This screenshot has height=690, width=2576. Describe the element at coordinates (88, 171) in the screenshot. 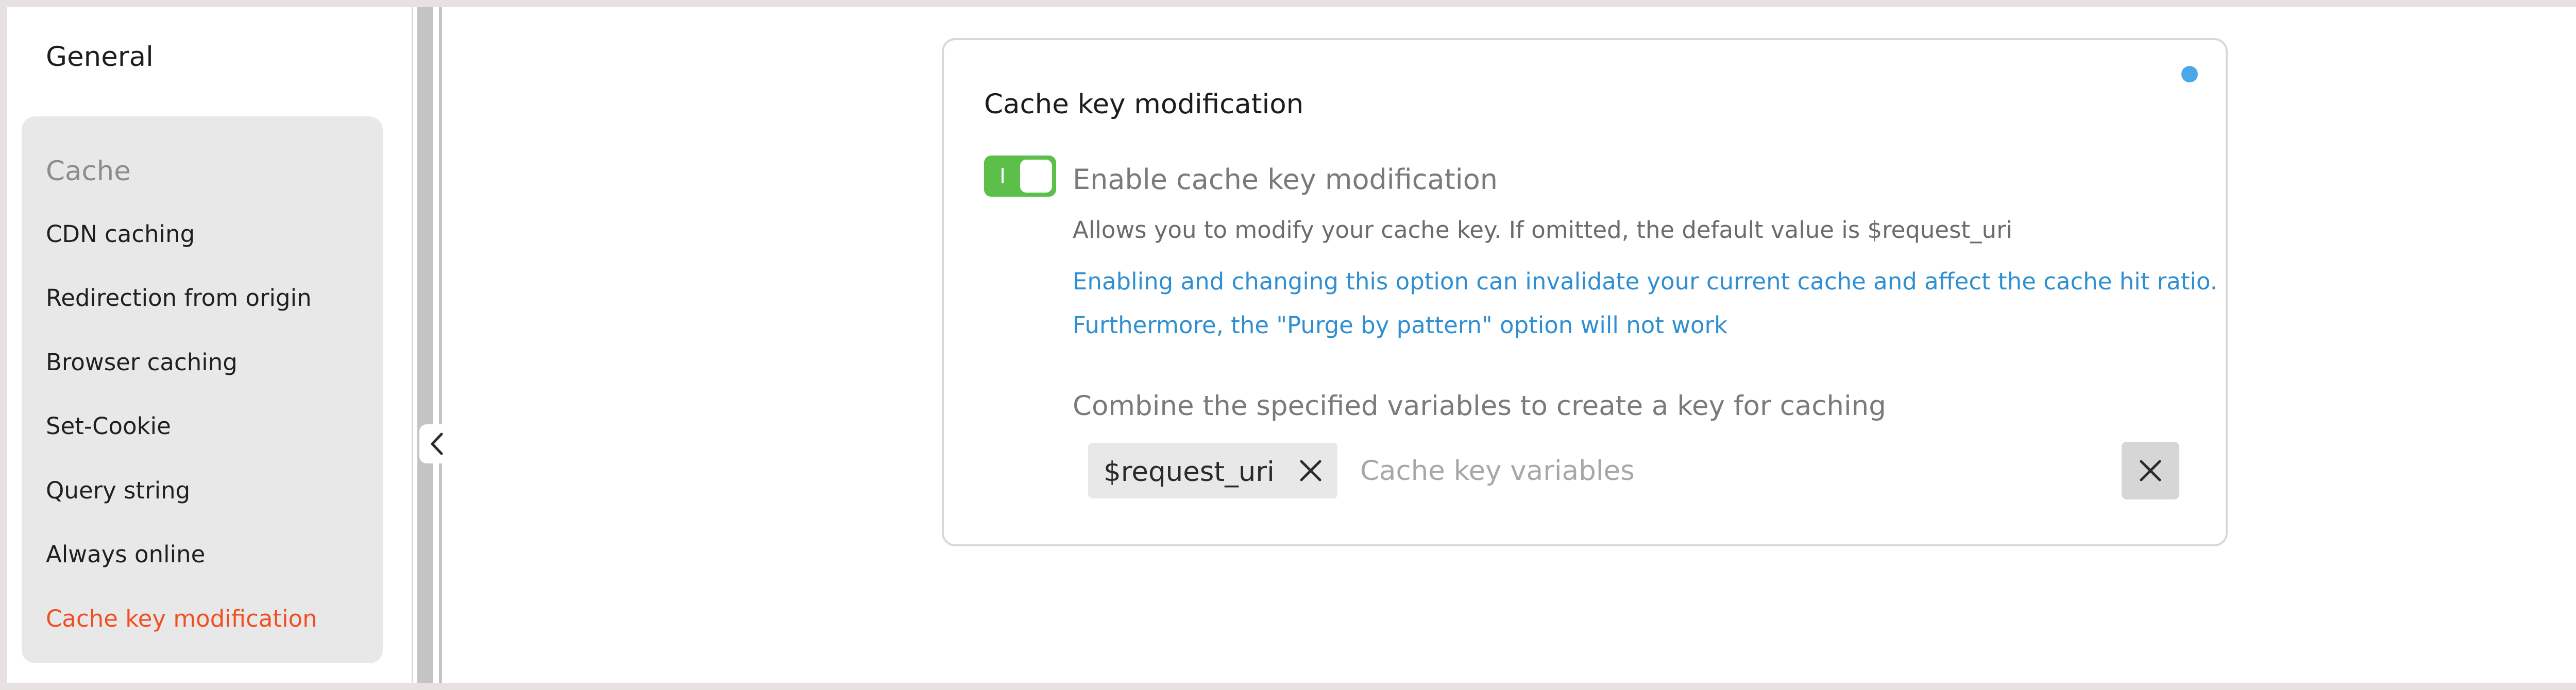

I see `sidebar-group-header: Cache` at that location.